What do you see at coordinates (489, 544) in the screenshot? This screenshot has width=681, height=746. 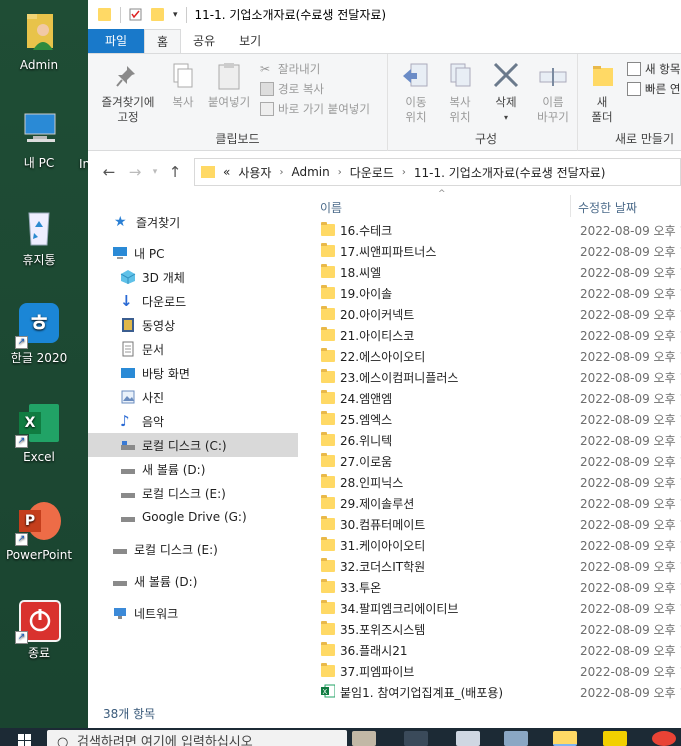 I see `list-item: 31.케이아이오티 2022-08-09 오후 1` at bounding box center [489, 544].